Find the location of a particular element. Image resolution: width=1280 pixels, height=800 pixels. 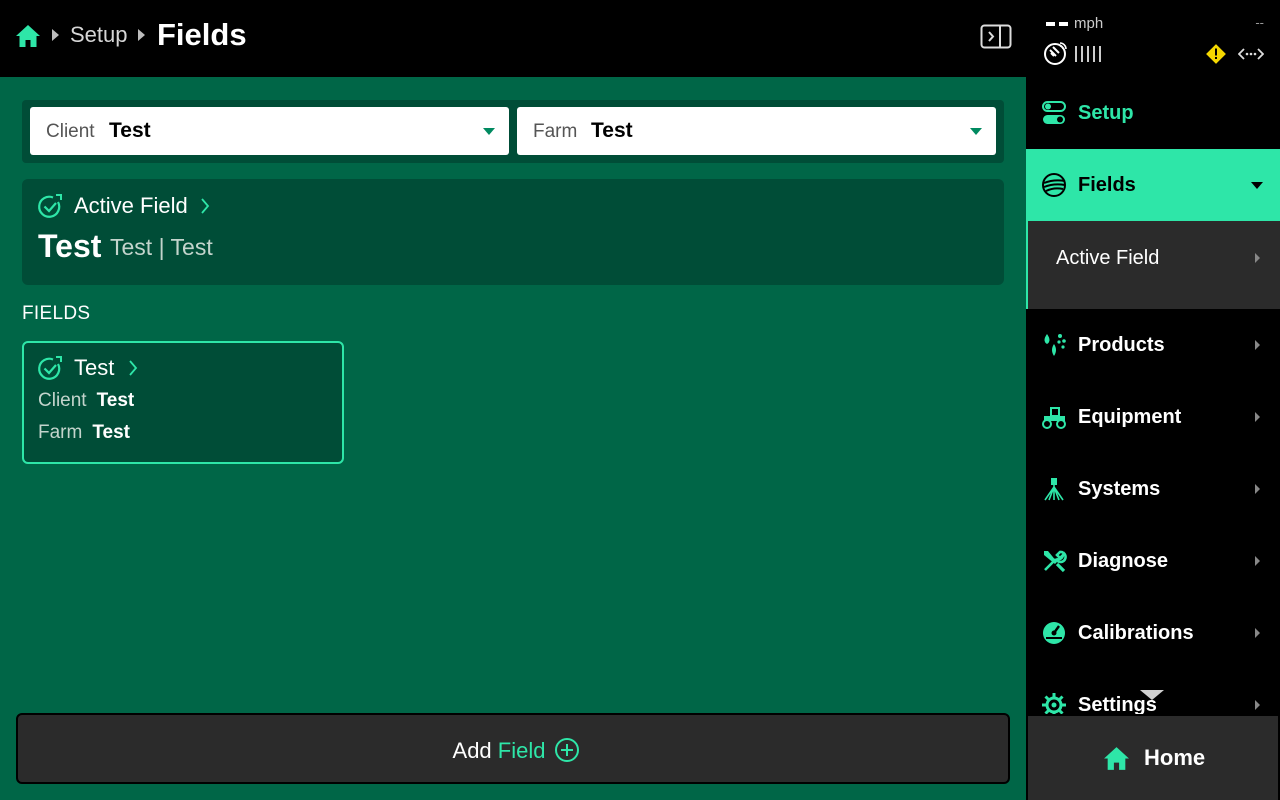

home-button-label: Home is located at coordinates (1175, 757).